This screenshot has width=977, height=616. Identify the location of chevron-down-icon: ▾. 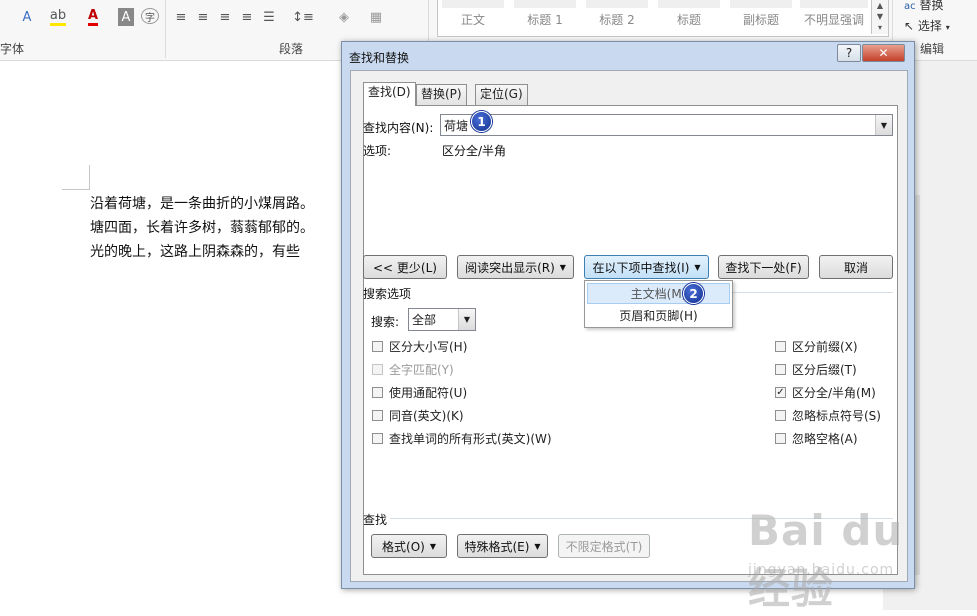
(947, 27).